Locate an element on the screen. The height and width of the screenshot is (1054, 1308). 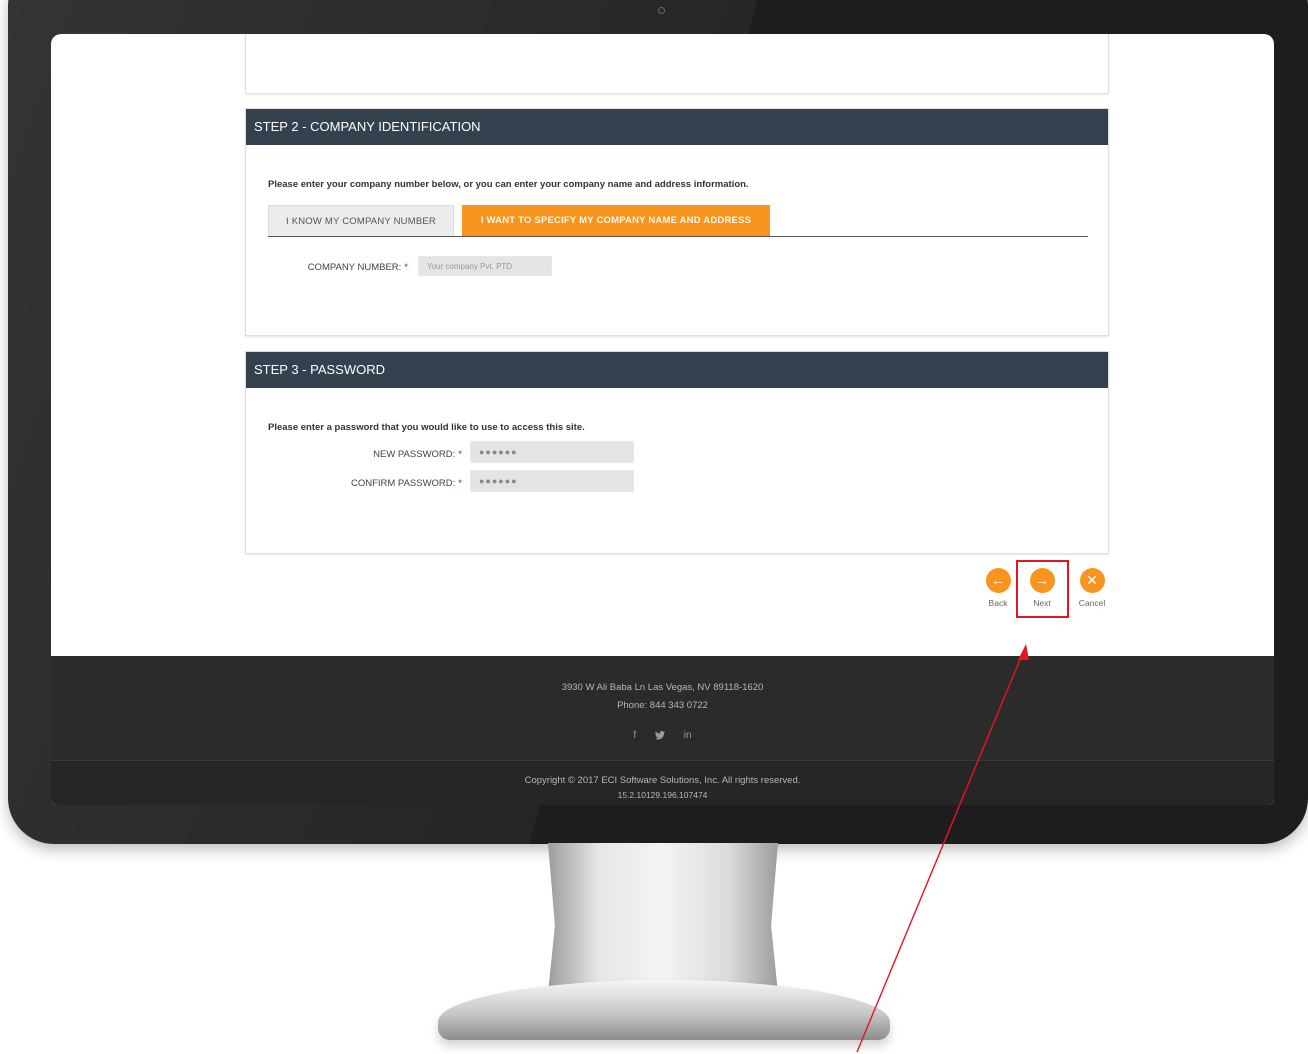
facebook-icon: f is located at coordinates (634, 735).